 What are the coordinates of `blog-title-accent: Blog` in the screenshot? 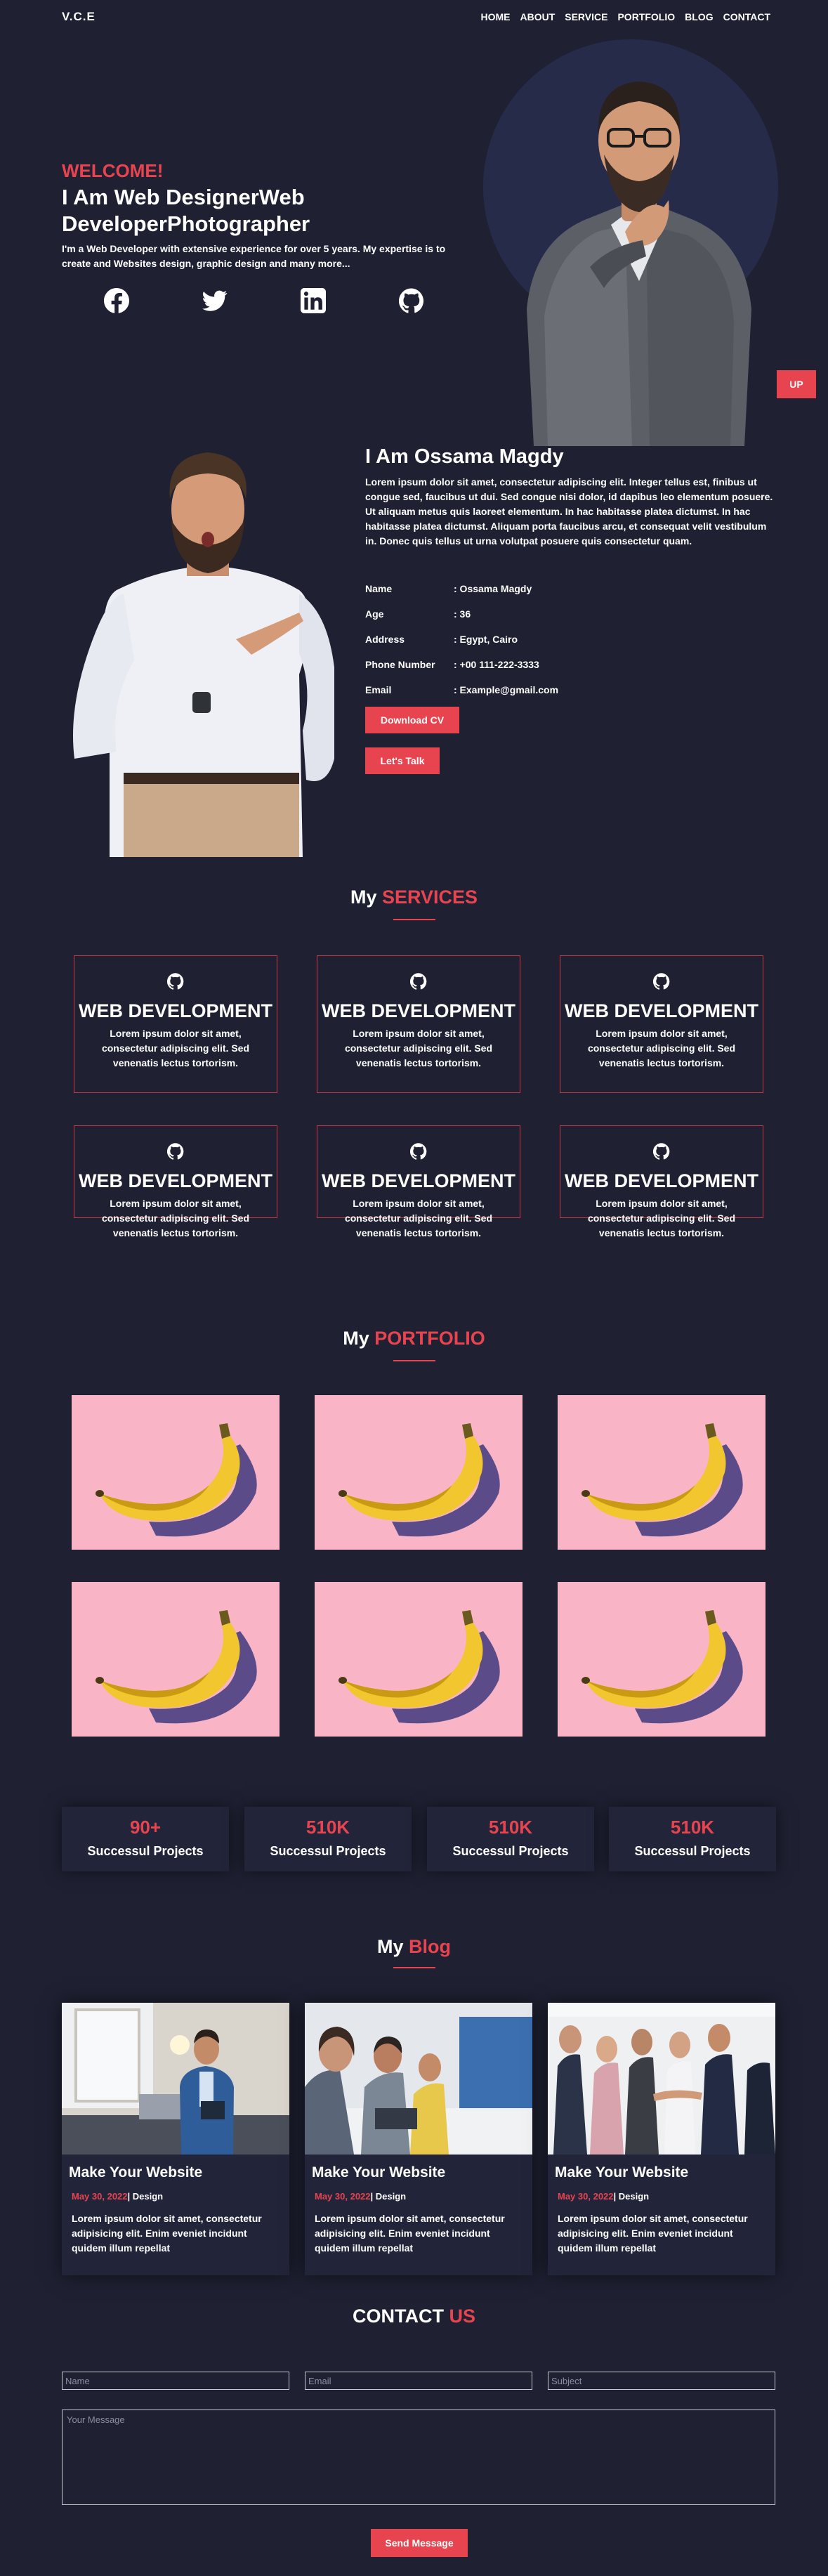 It's located at (430, 1946).